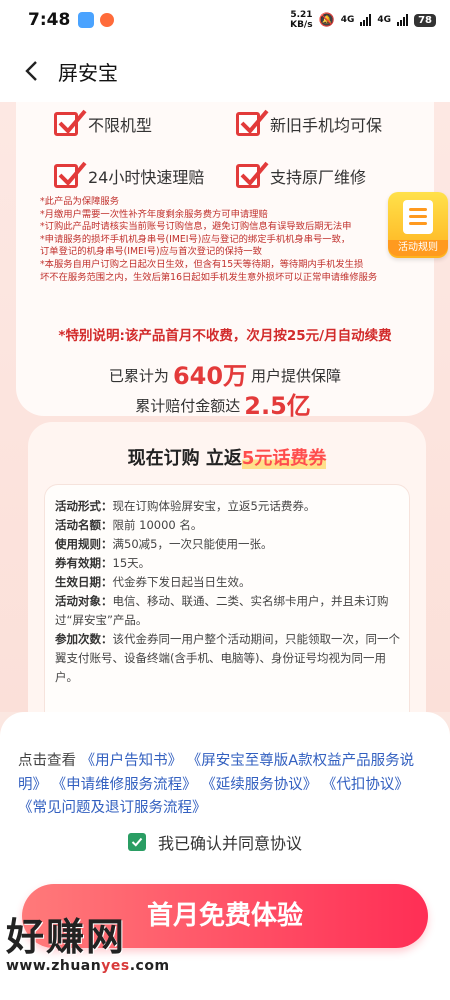  I want to click on status-bar: 7:48 5.21 KB/s 🔕 4G 4G 78, so click(225, 20).